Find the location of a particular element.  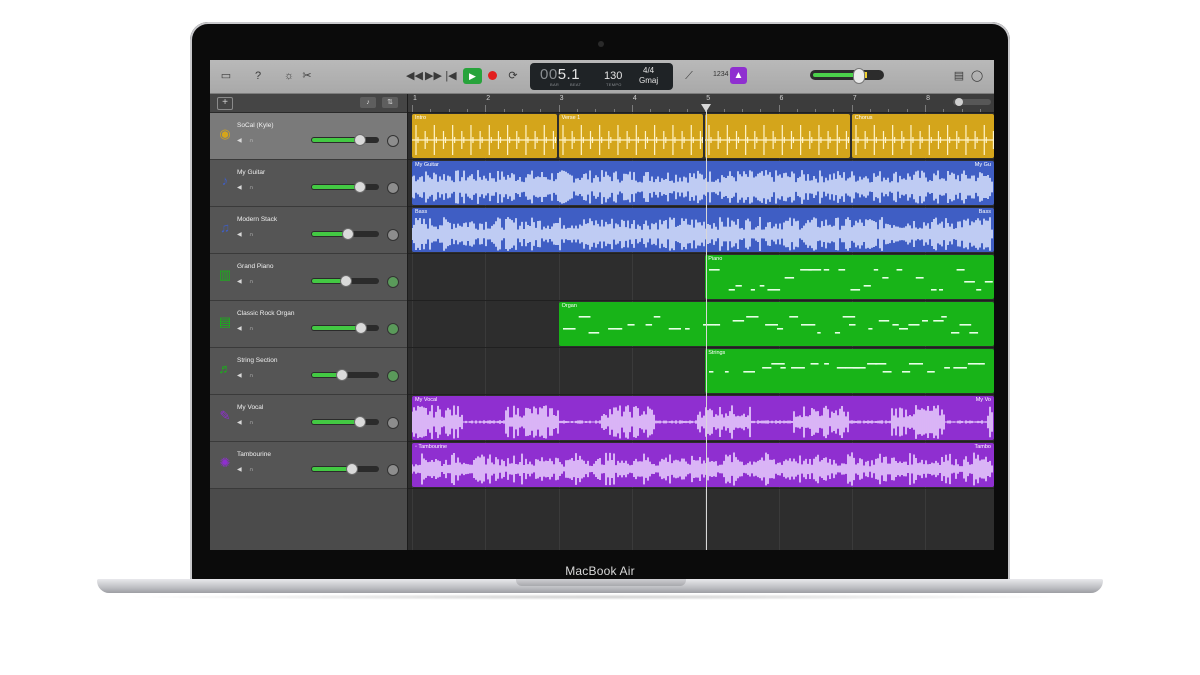

lcd-display: 005.1 130 4/4 Gmaj BAR BEAT TEMPO is located at coordinates (601, 76).